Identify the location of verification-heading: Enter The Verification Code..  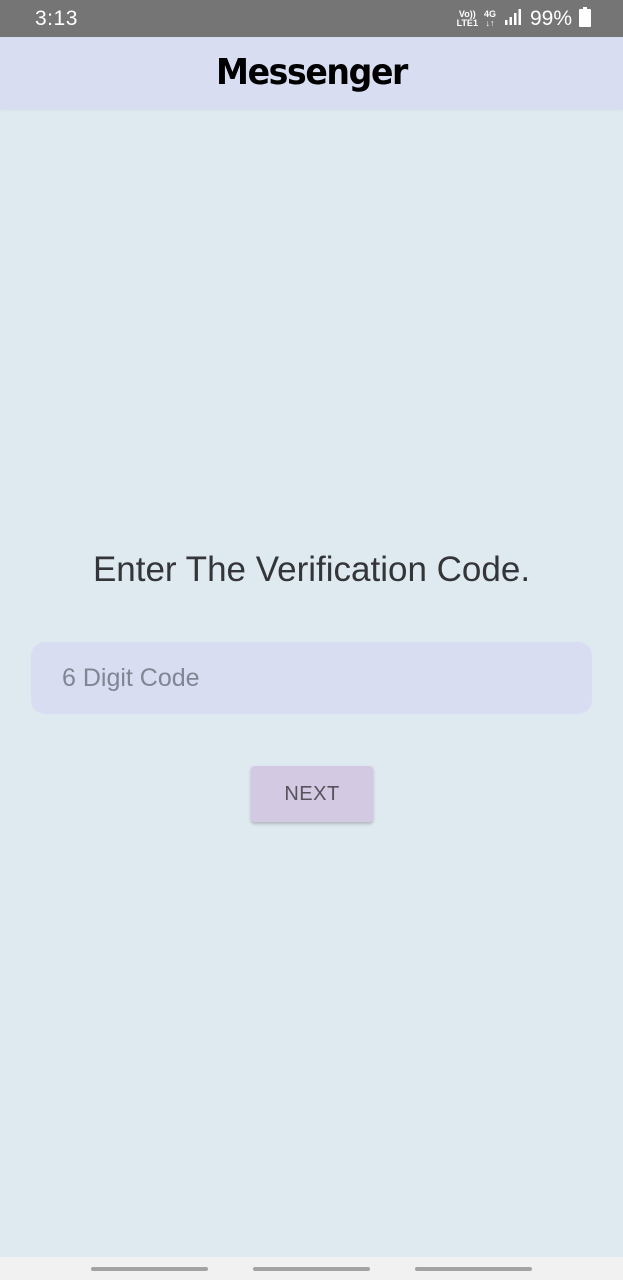
(311, 569).